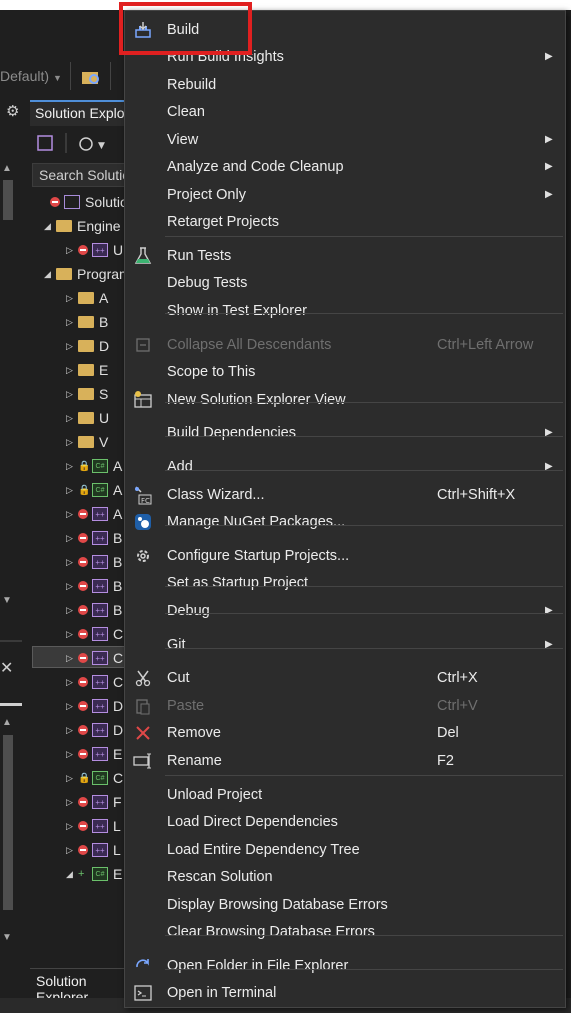  What do you see at coordinates (345, 876) in the screenshot?
I see `menu-item-rescan-solution: Rescan Solution` at bounding box center [345, 876].